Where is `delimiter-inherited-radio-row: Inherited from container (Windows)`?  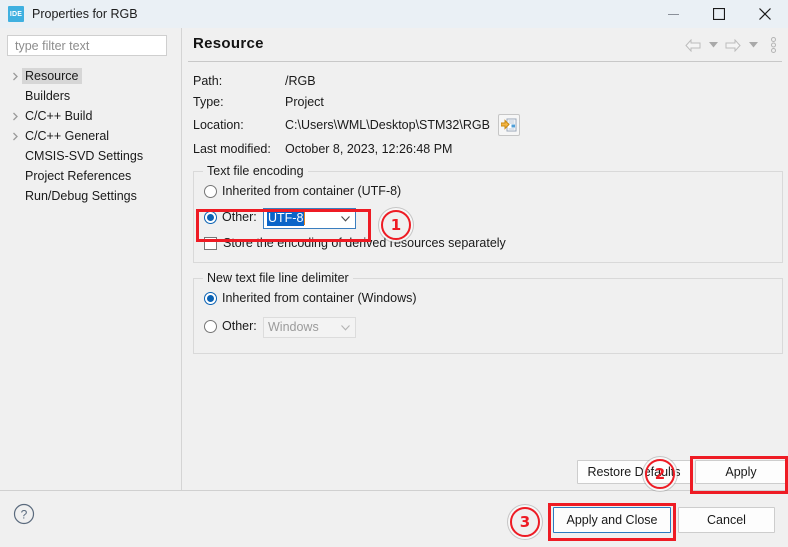
delimiter-inherited-radio-row: Inherited from container (Windows) is located at coordinates (310, 298).